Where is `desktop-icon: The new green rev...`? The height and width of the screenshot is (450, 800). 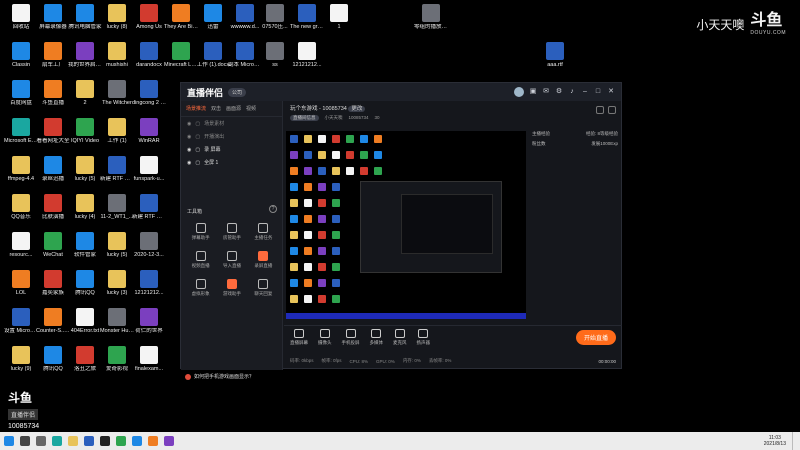
desktop-icon: The new green rev... is located at coordinates (307, 17).